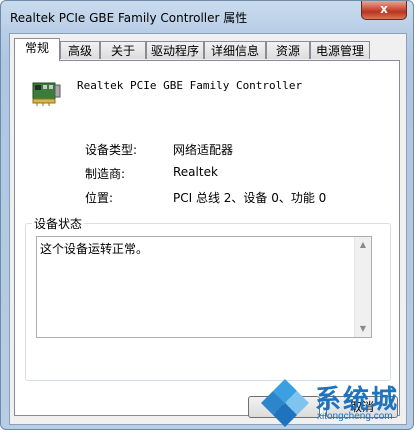 The width and height of the screenshot is (414, 432). I want to click on location-value: PCI 总线 2、设备 0、功能 0, so click(250, 198).